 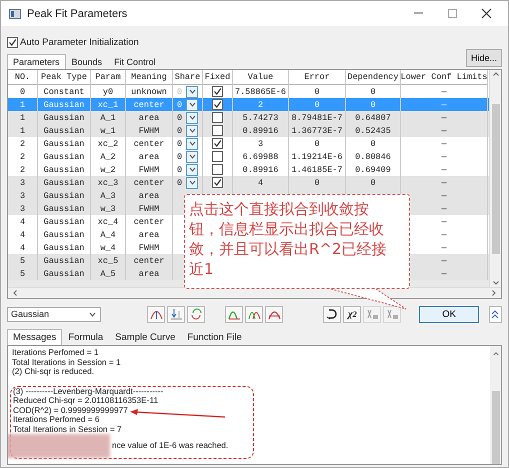 What do you see at coordinates (170, 446) in the screenshot?
I see `message-line: nce value of 1E-6 was reached.` at bounding box center [170, 446].